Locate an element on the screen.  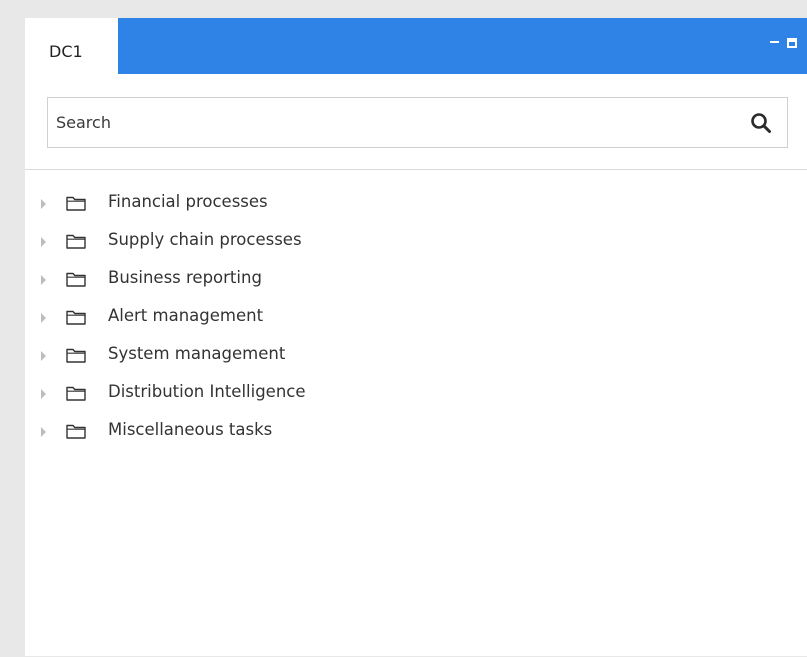
tree-item-supply-chain-processes: Supply chain processes is located at coordinates (235, 245).